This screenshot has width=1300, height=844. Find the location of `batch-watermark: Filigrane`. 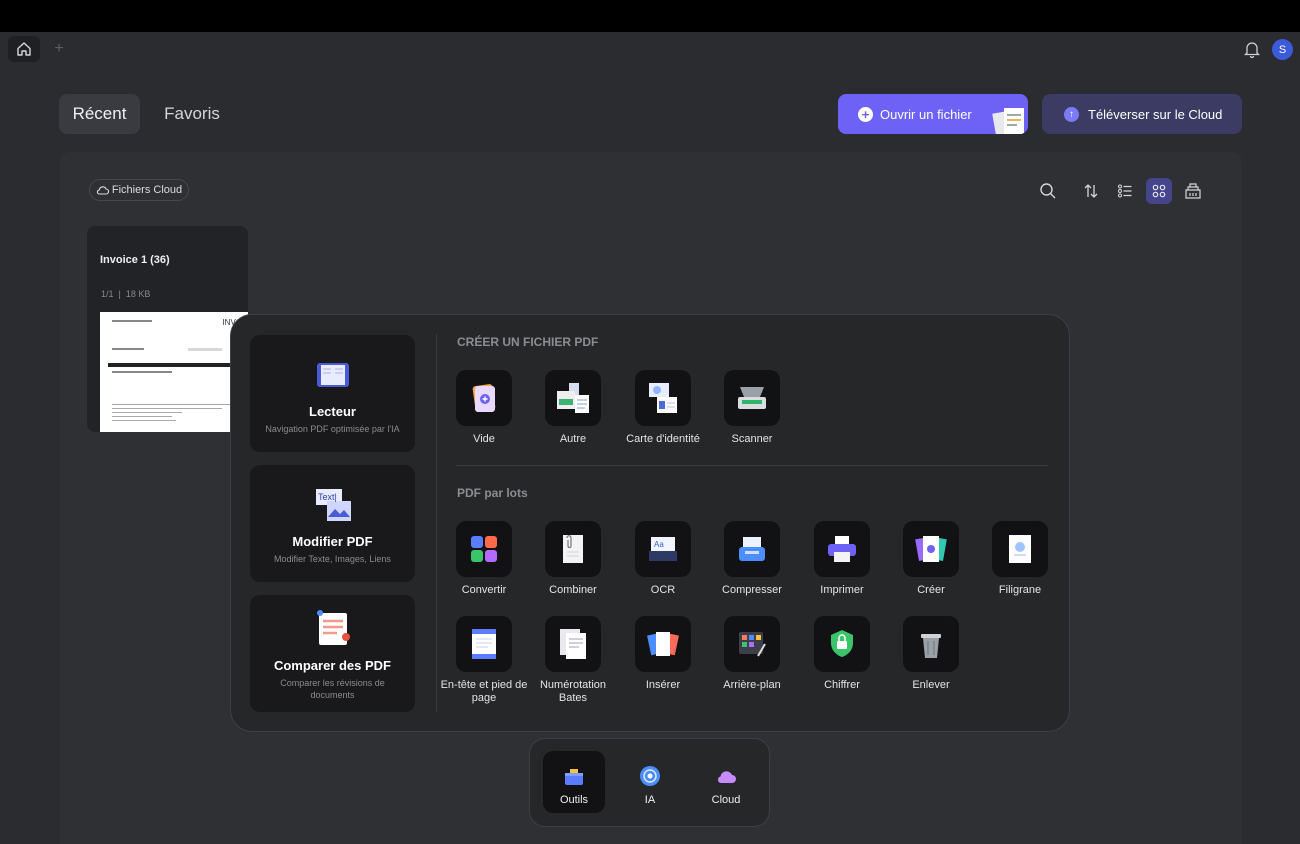

batch-watermark: Filigrane is located at coordinates (1020, 559).